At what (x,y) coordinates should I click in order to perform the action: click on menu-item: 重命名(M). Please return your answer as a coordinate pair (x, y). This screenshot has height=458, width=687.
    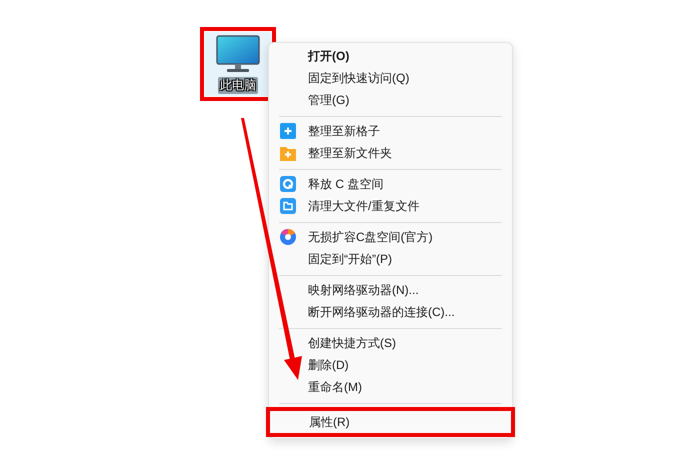
    Looking at the image, I should click on (390, 387).